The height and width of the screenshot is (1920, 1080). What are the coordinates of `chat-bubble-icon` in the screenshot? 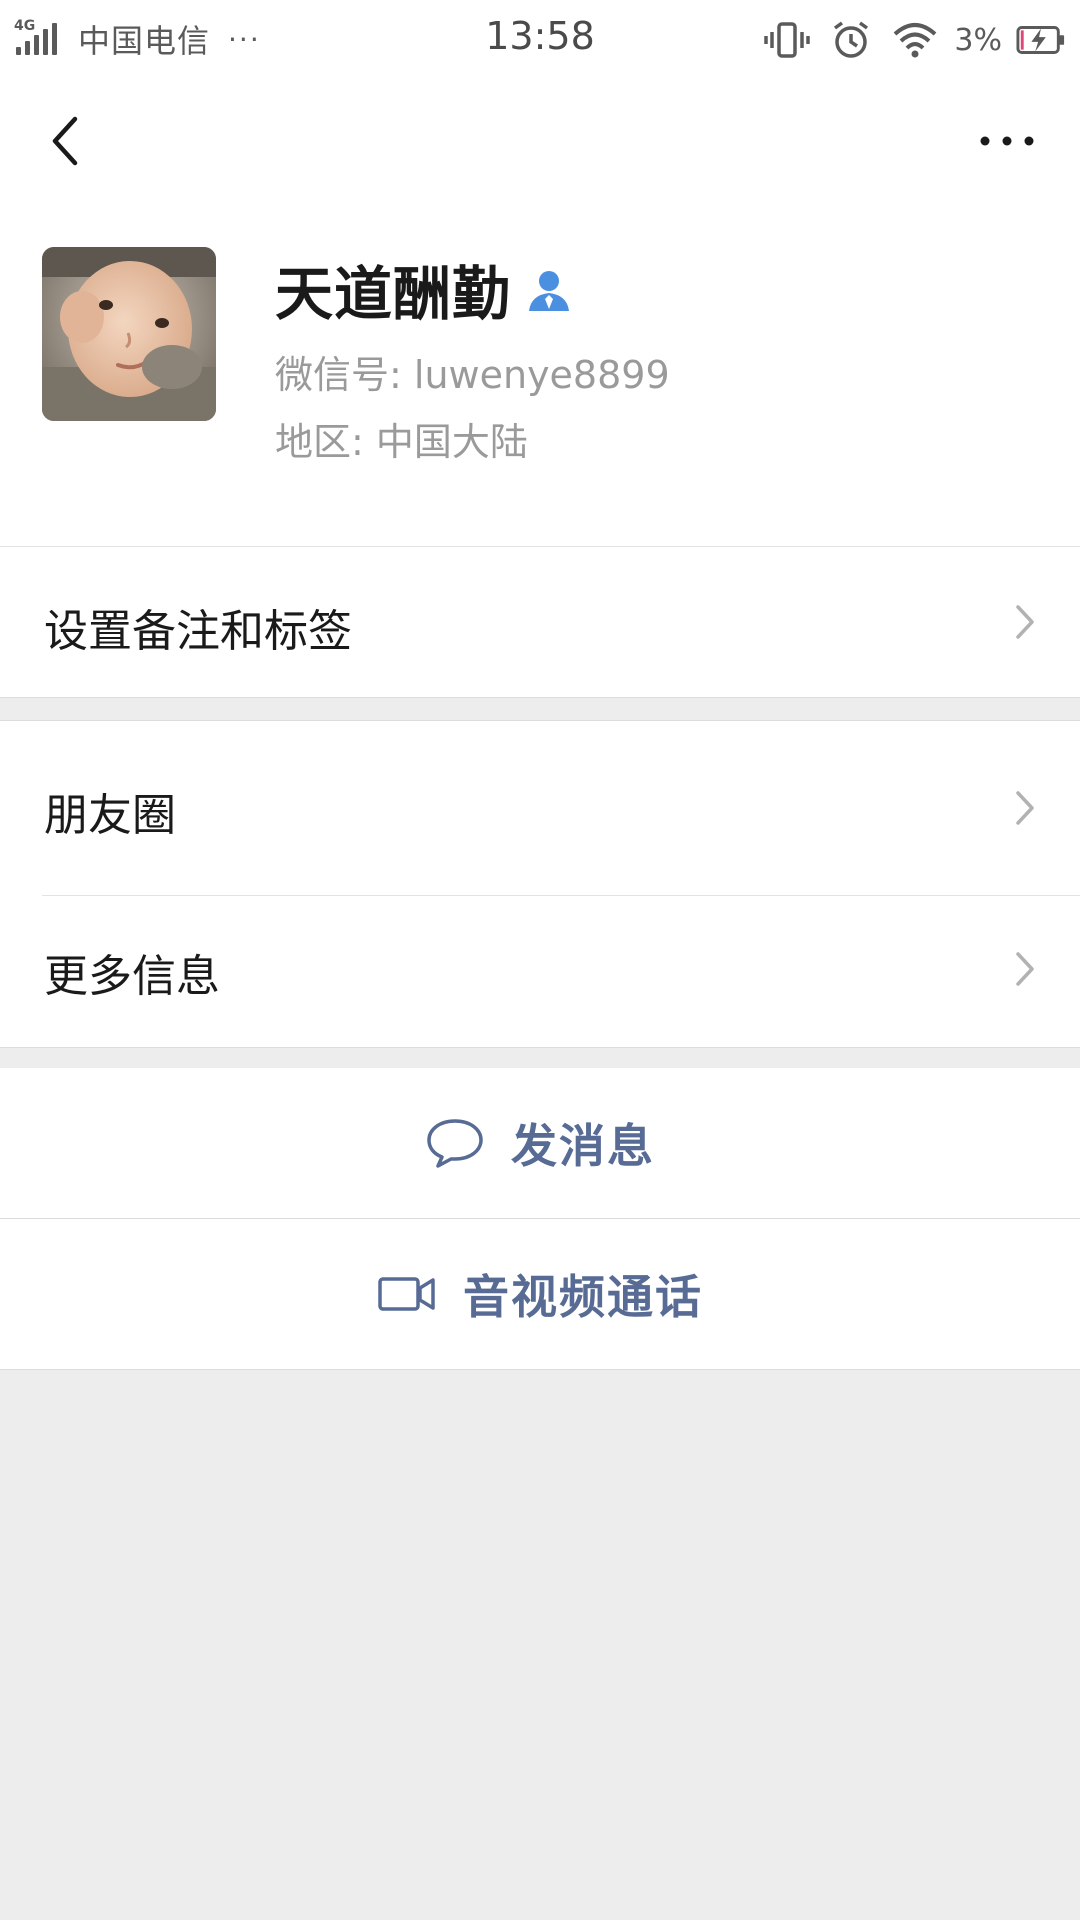 It's located at (455, 1143).